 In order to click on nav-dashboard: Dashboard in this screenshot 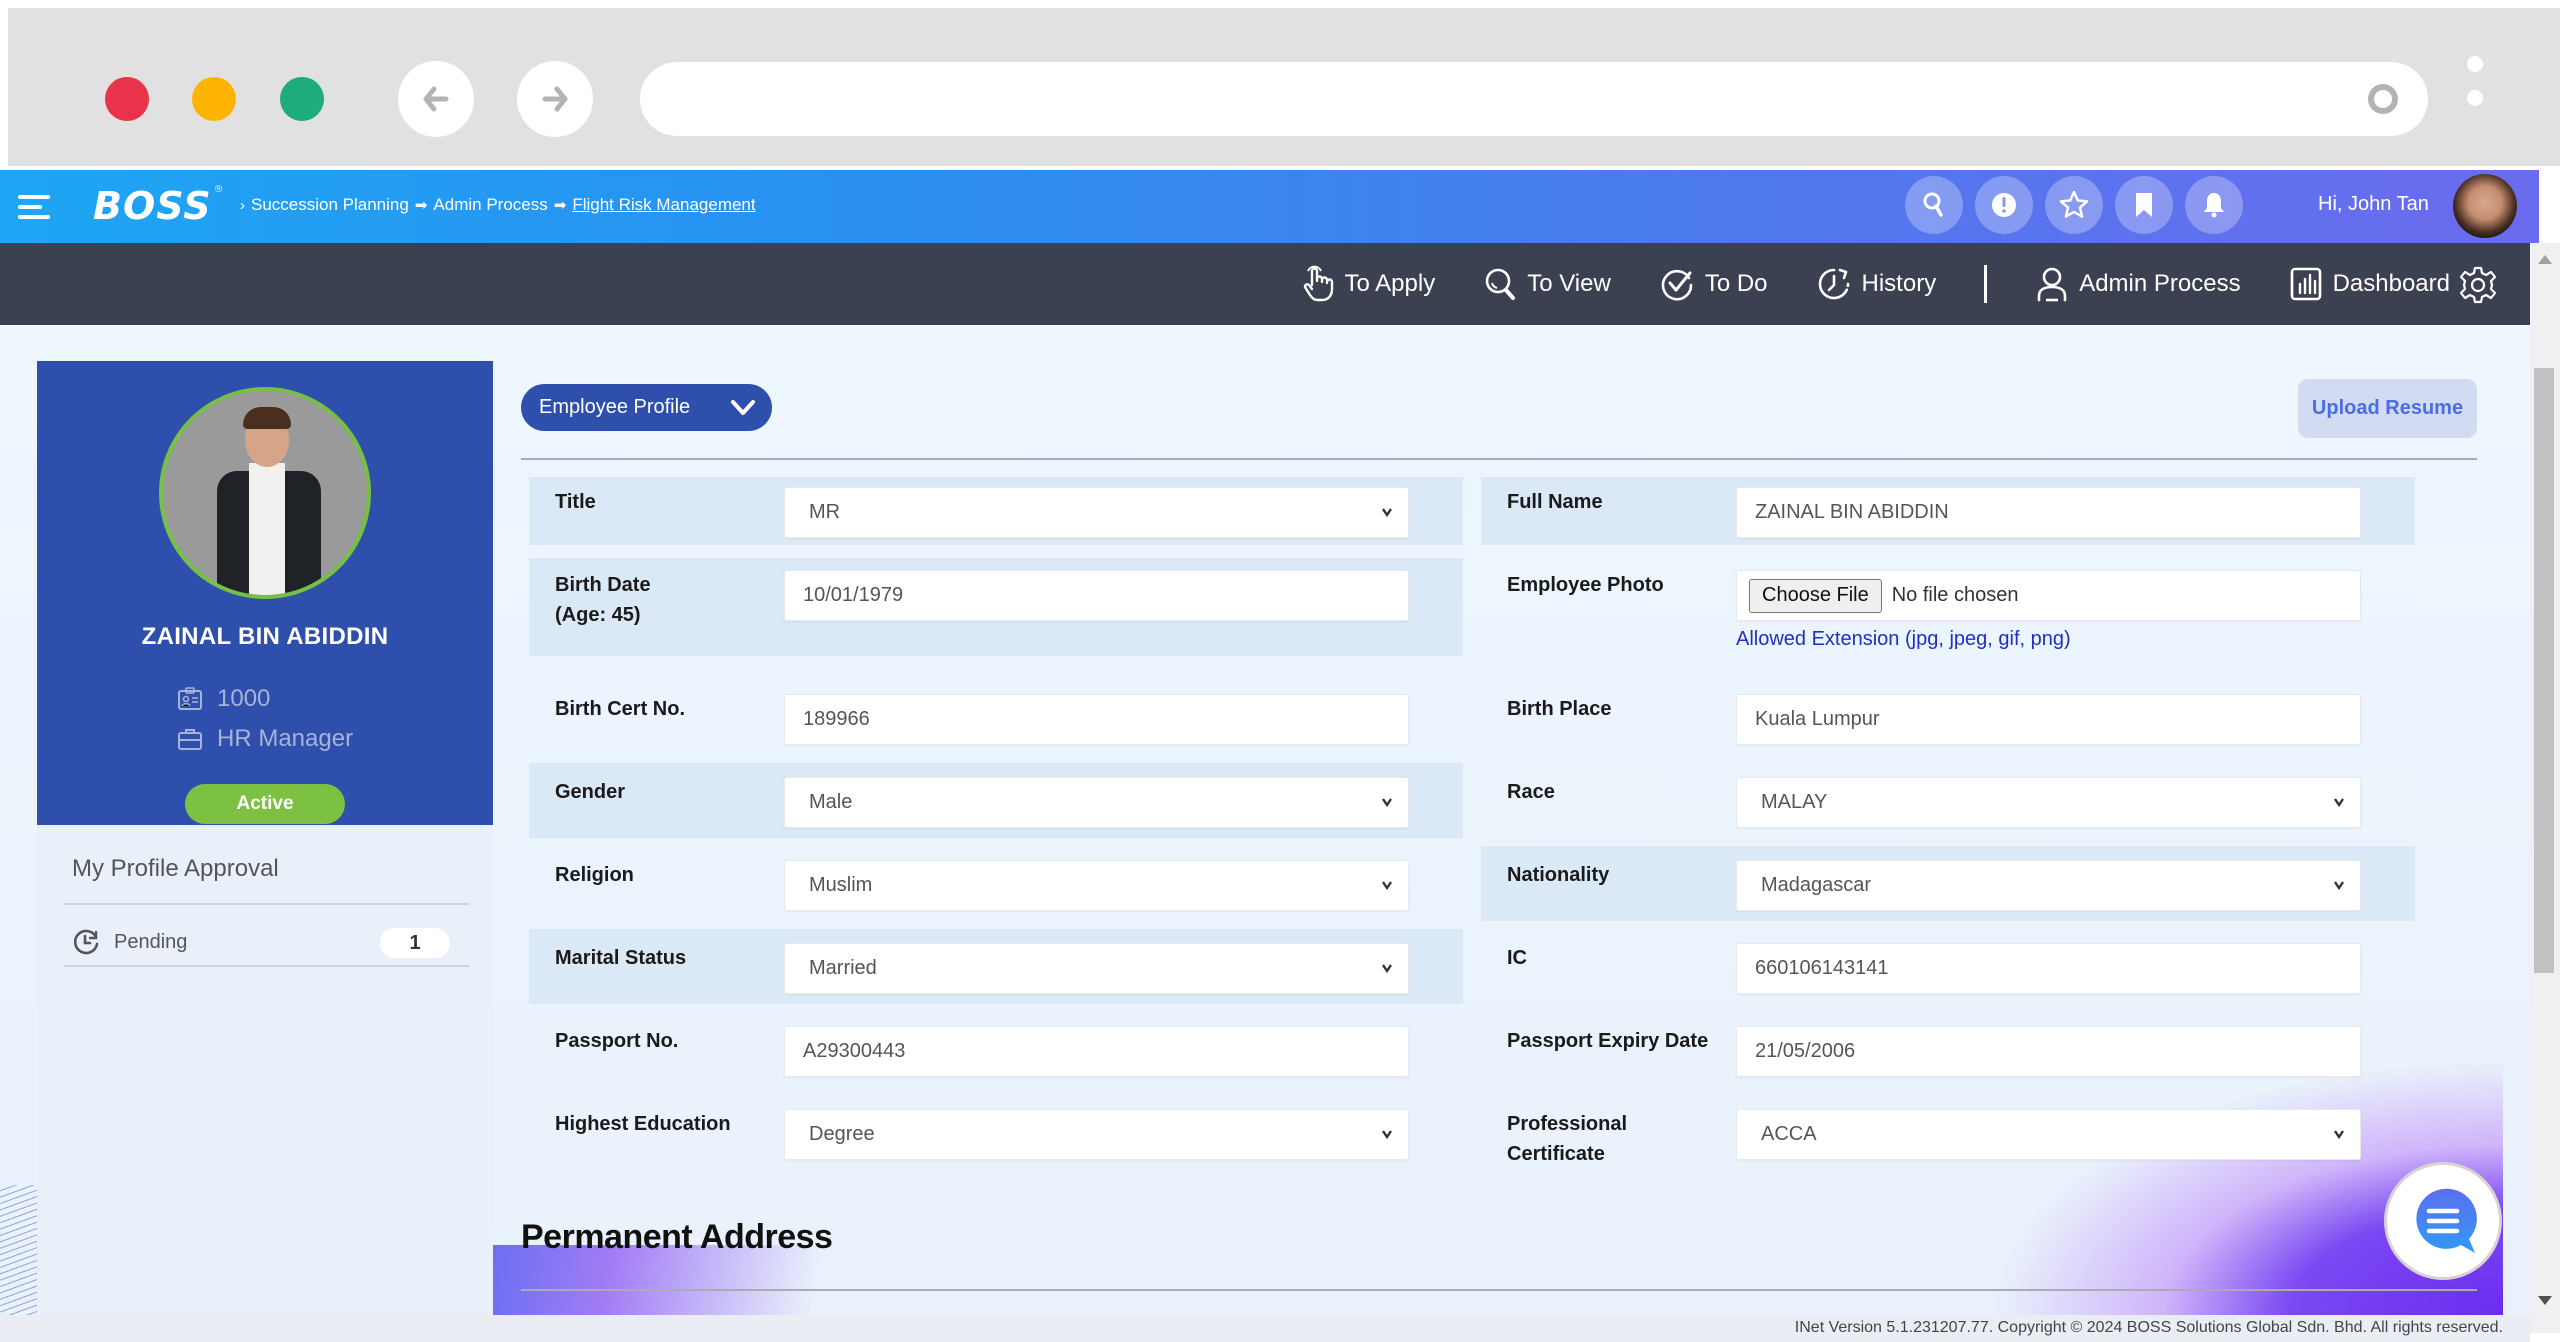, I will do `click(2369, 284)`.